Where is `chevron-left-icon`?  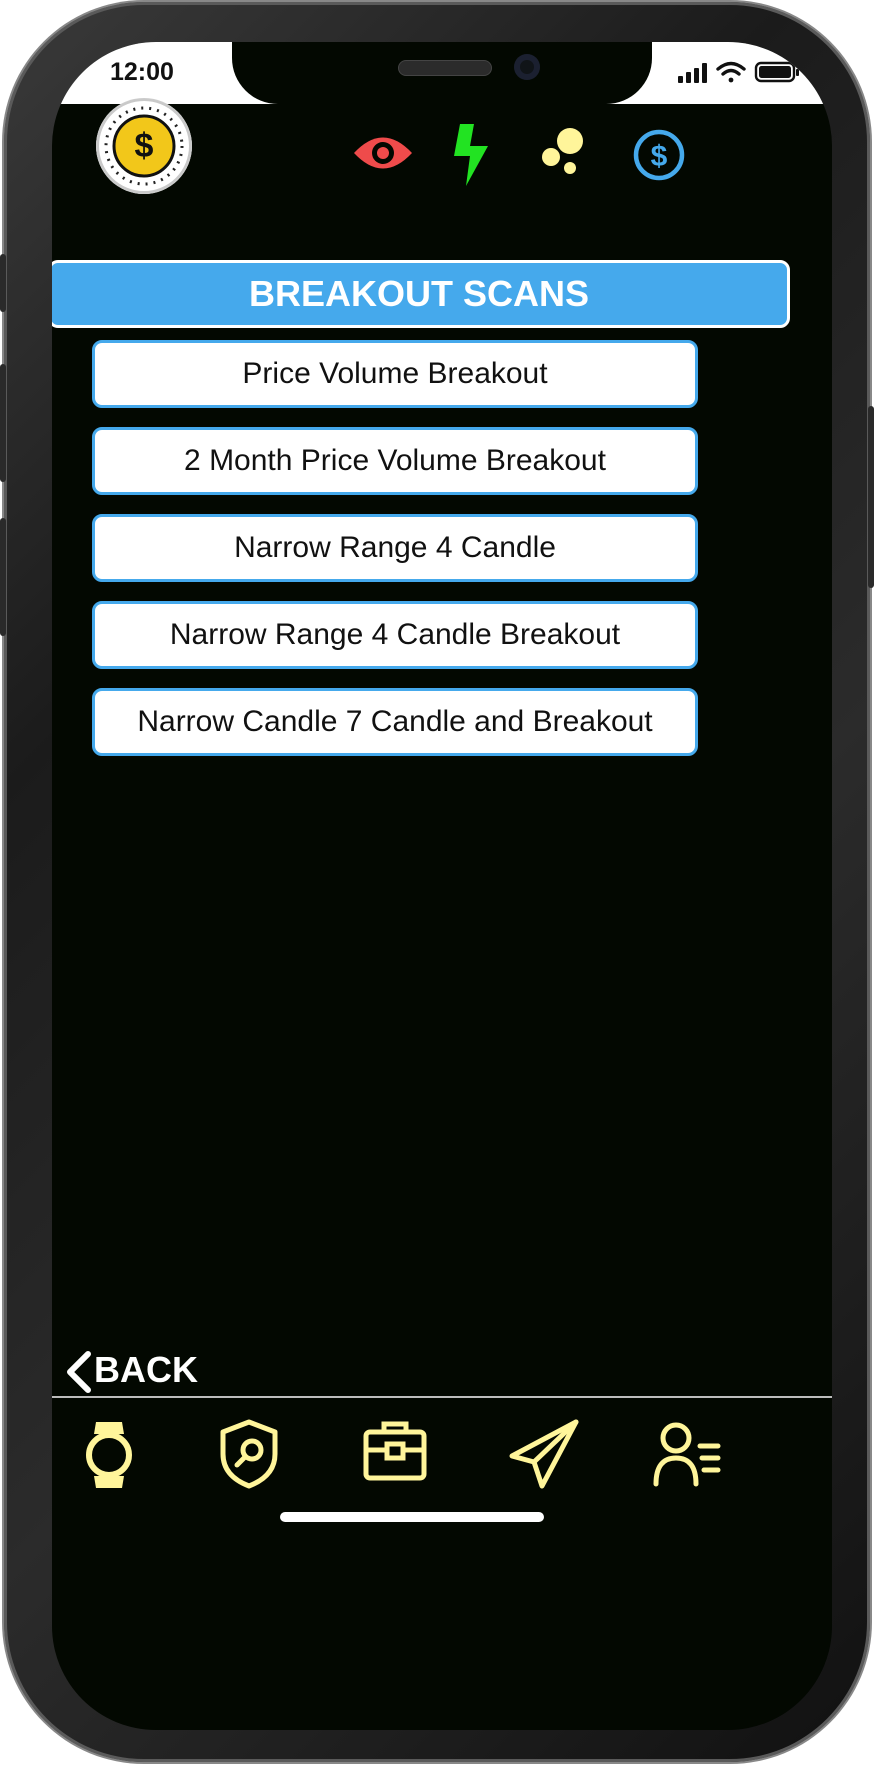 chevron-left-icon is located at coordinates (79, 1372).